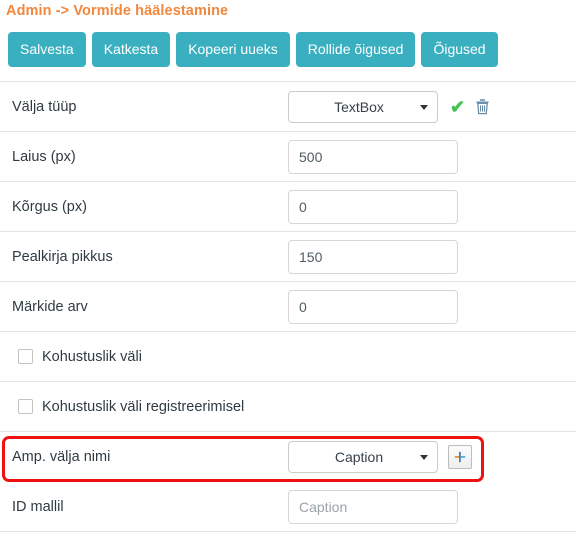  I want to click on plus-icon, so click(460, 456).